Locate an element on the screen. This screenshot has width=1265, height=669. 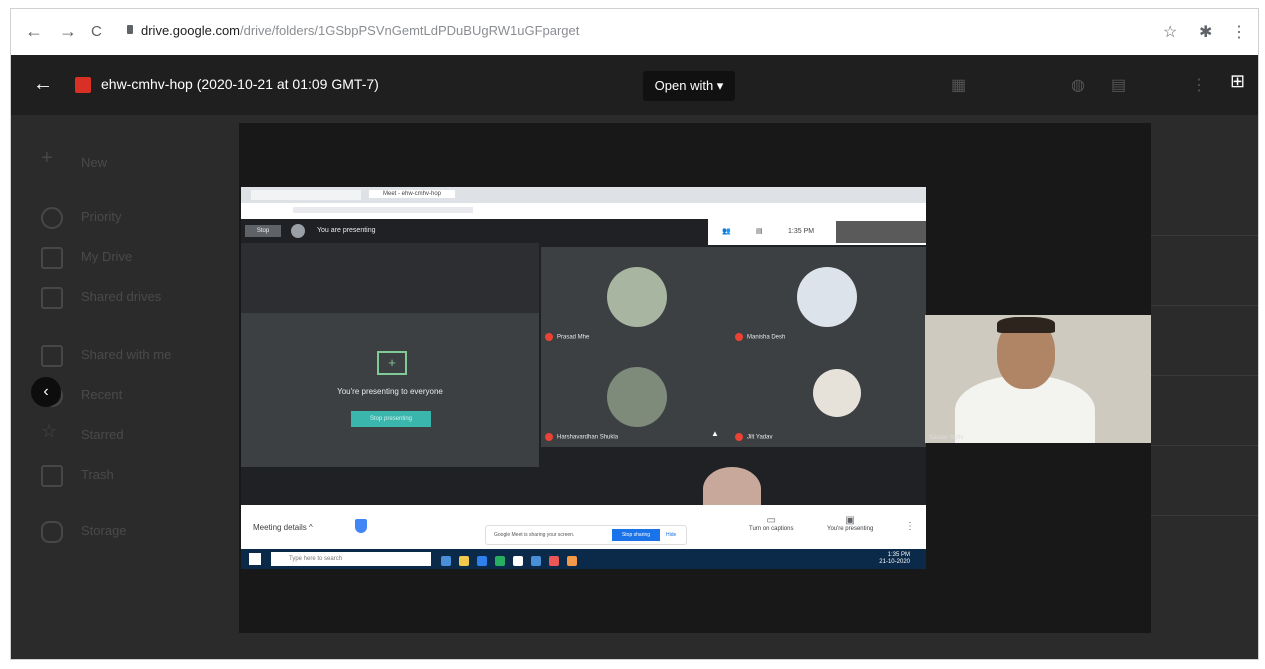
shield-icon is located at coordinates (361, 526).